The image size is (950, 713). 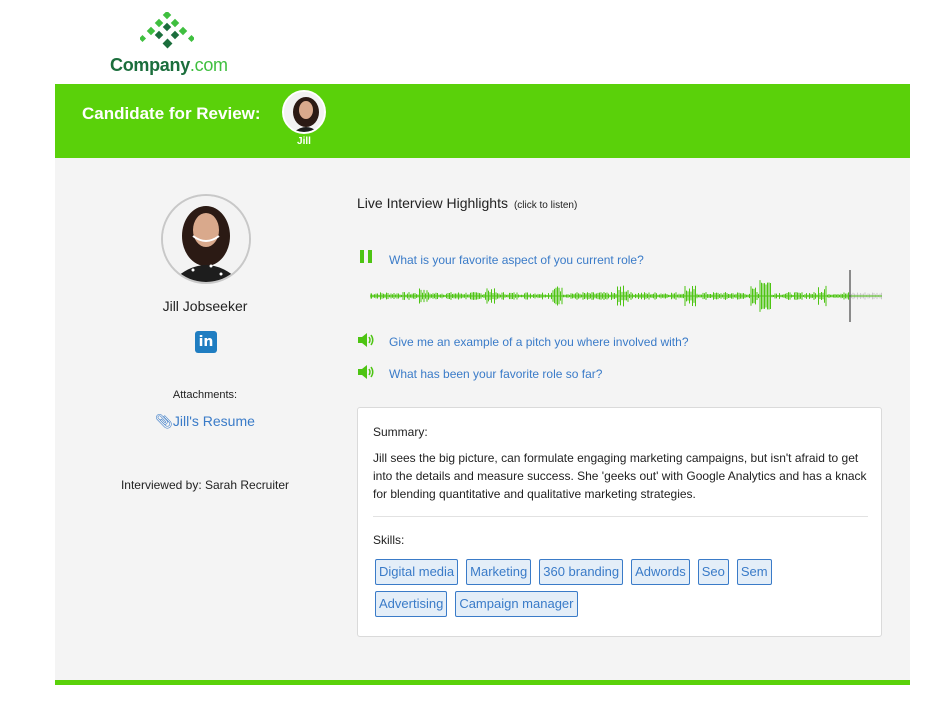 I want to click on candidate-name: Jill Jobseeker, so click(x=205, y=306).